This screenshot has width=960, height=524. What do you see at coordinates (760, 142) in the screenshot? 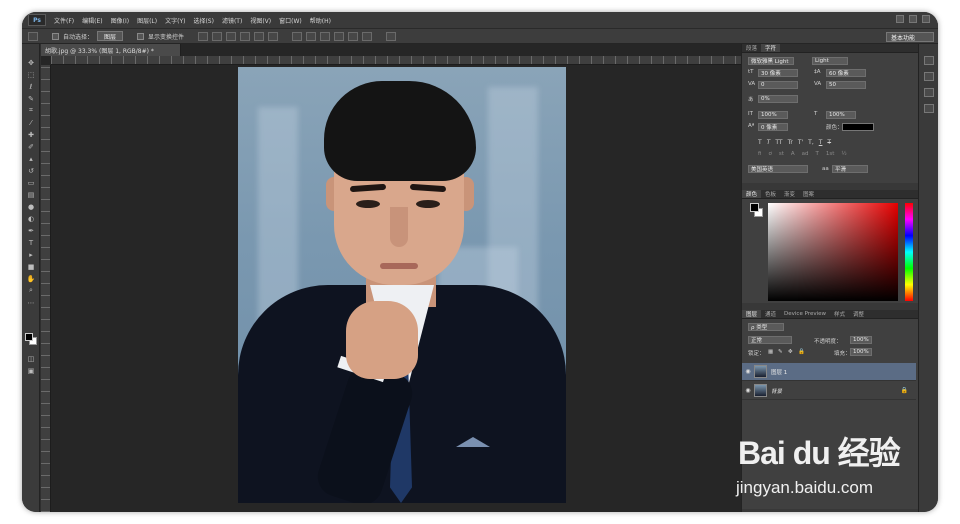
I see `faux-bold-button: T` at bounding box center [760, 142].